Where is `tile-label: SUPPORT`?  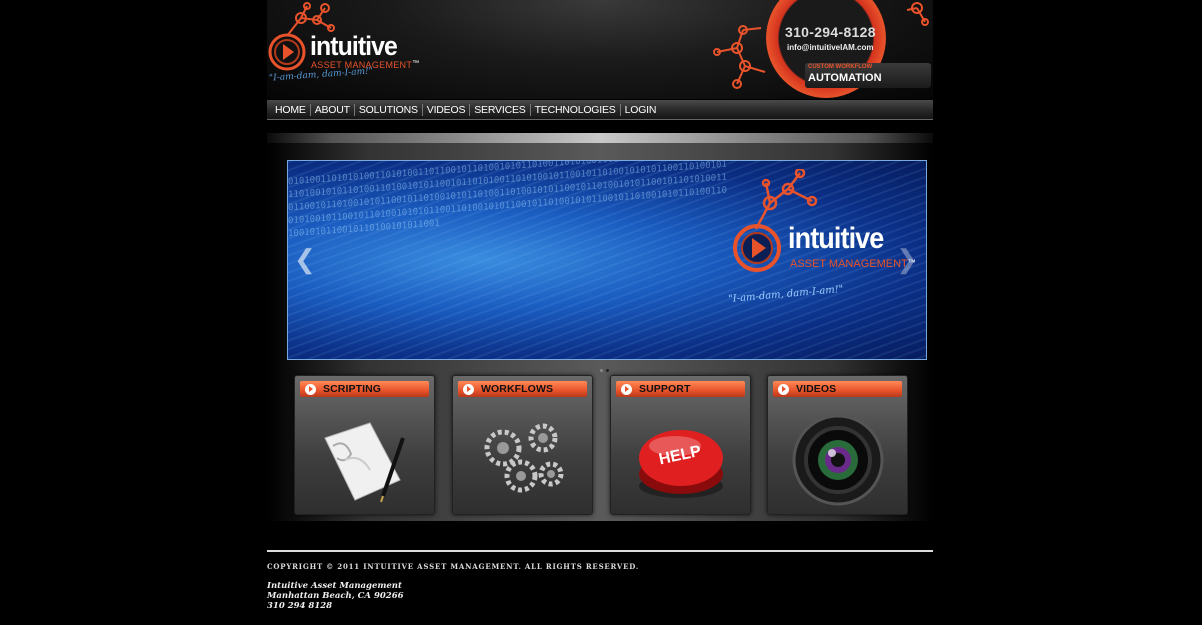 tile-label: SUPPORT is located at coordinates (665, 389).